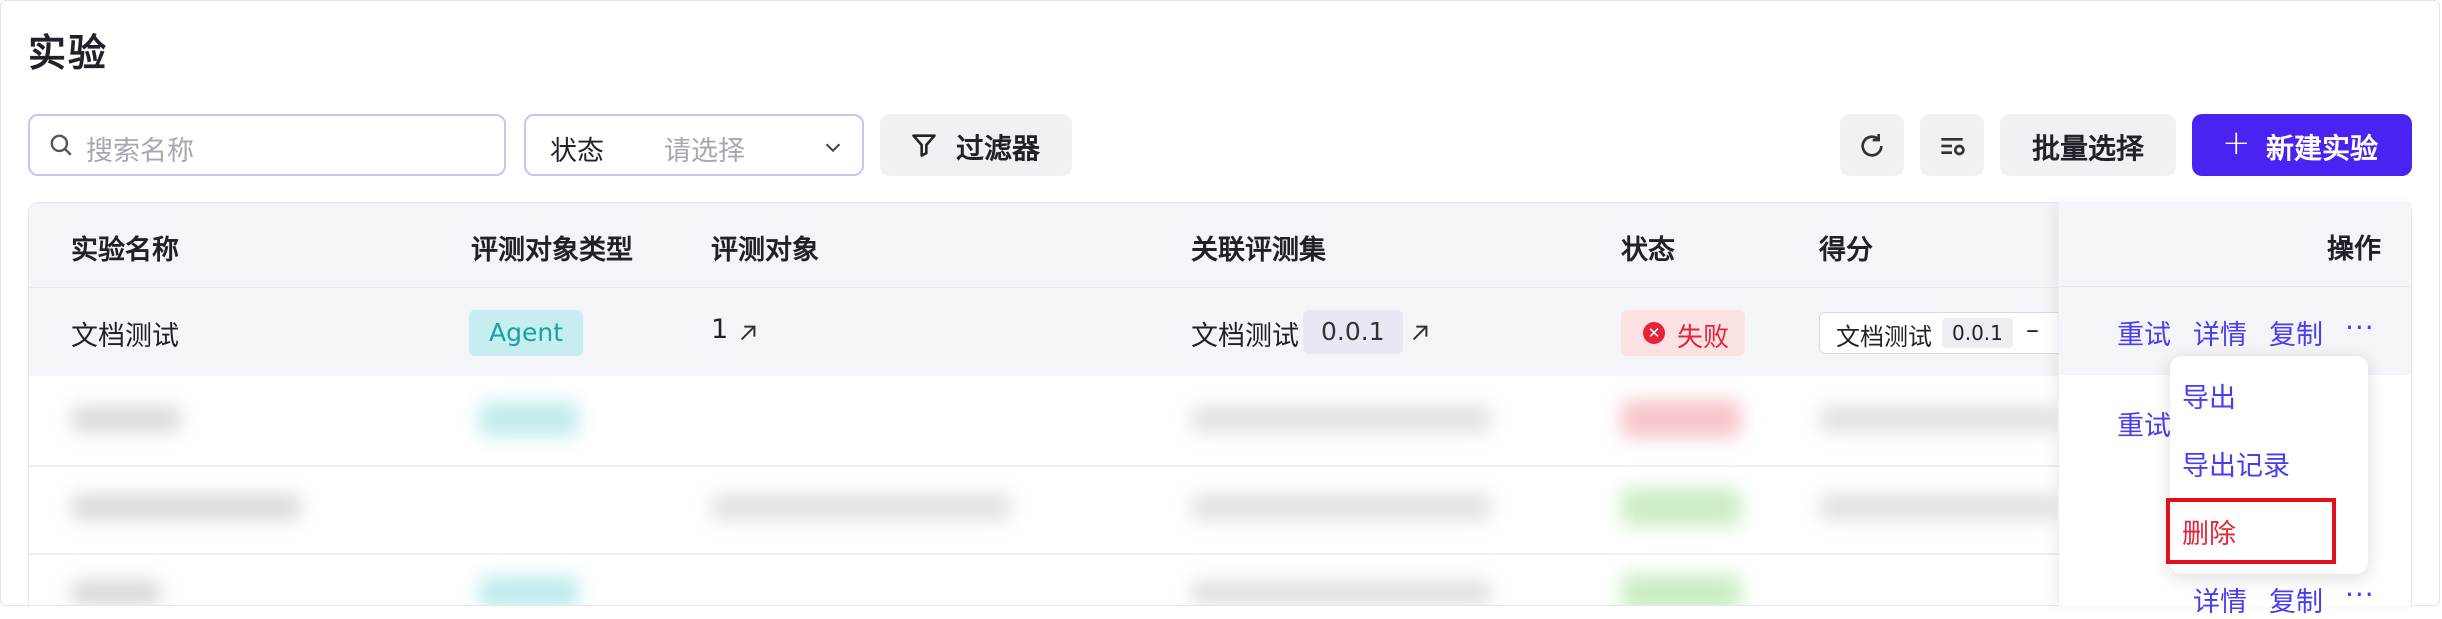 Image resolution: width=2442 pixels, height=619 pixels. What do you see at coordinates (719, 329) in the screenshot?
I see `row-object-value: 1` at bounding box center [719, 329].